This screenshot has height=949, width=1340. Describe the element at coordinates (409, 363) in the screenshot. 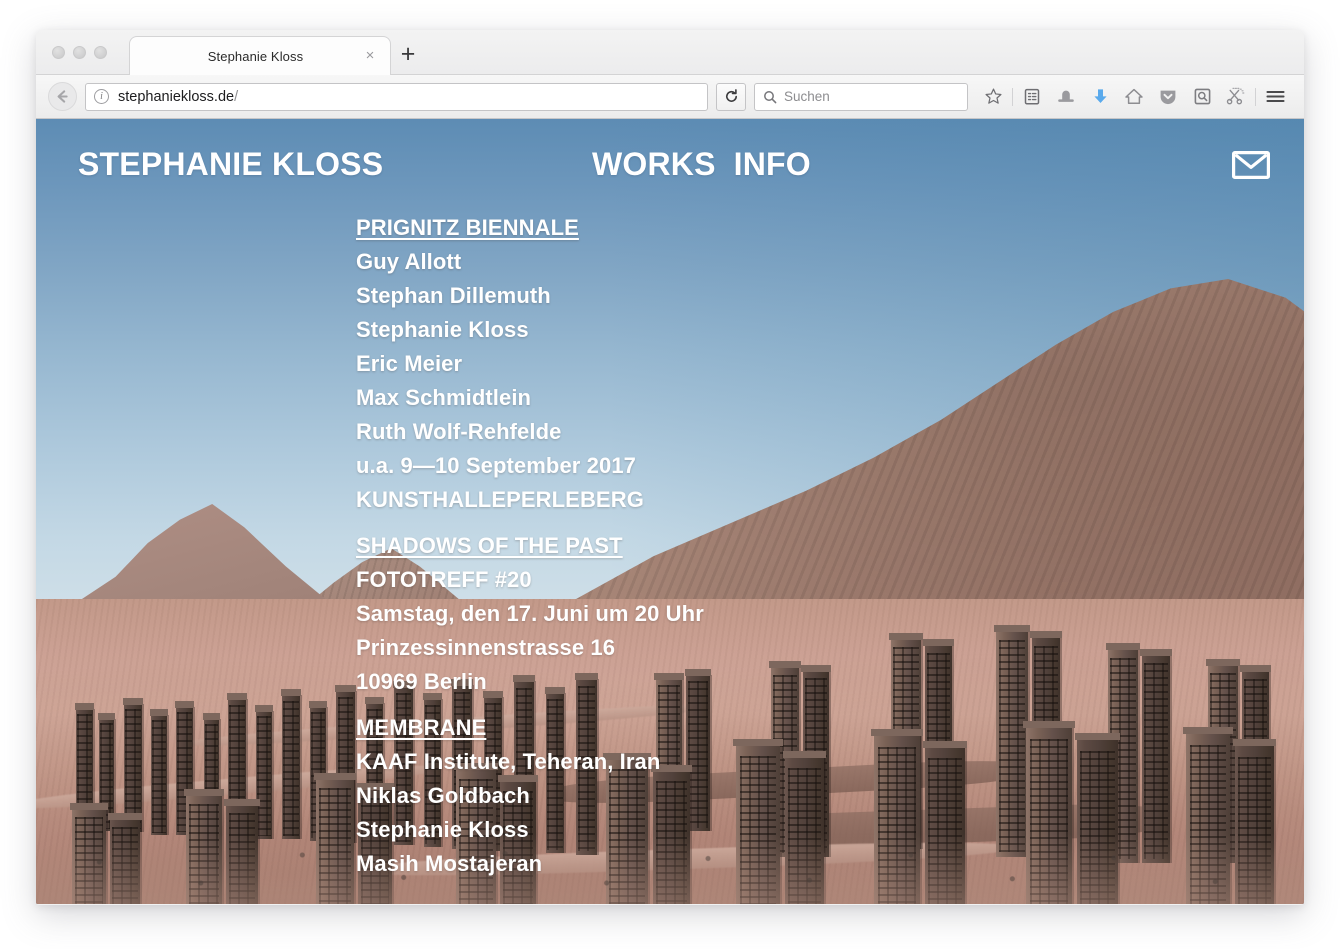

I see `block-line: Eric Meier` at that location.